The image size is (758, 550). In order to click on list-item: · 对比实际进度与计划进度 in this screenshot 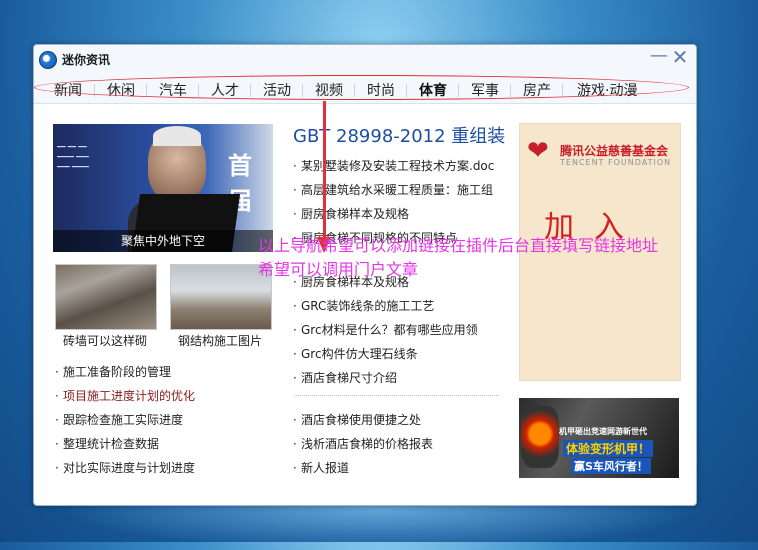, I will do `click(125, 467)`.